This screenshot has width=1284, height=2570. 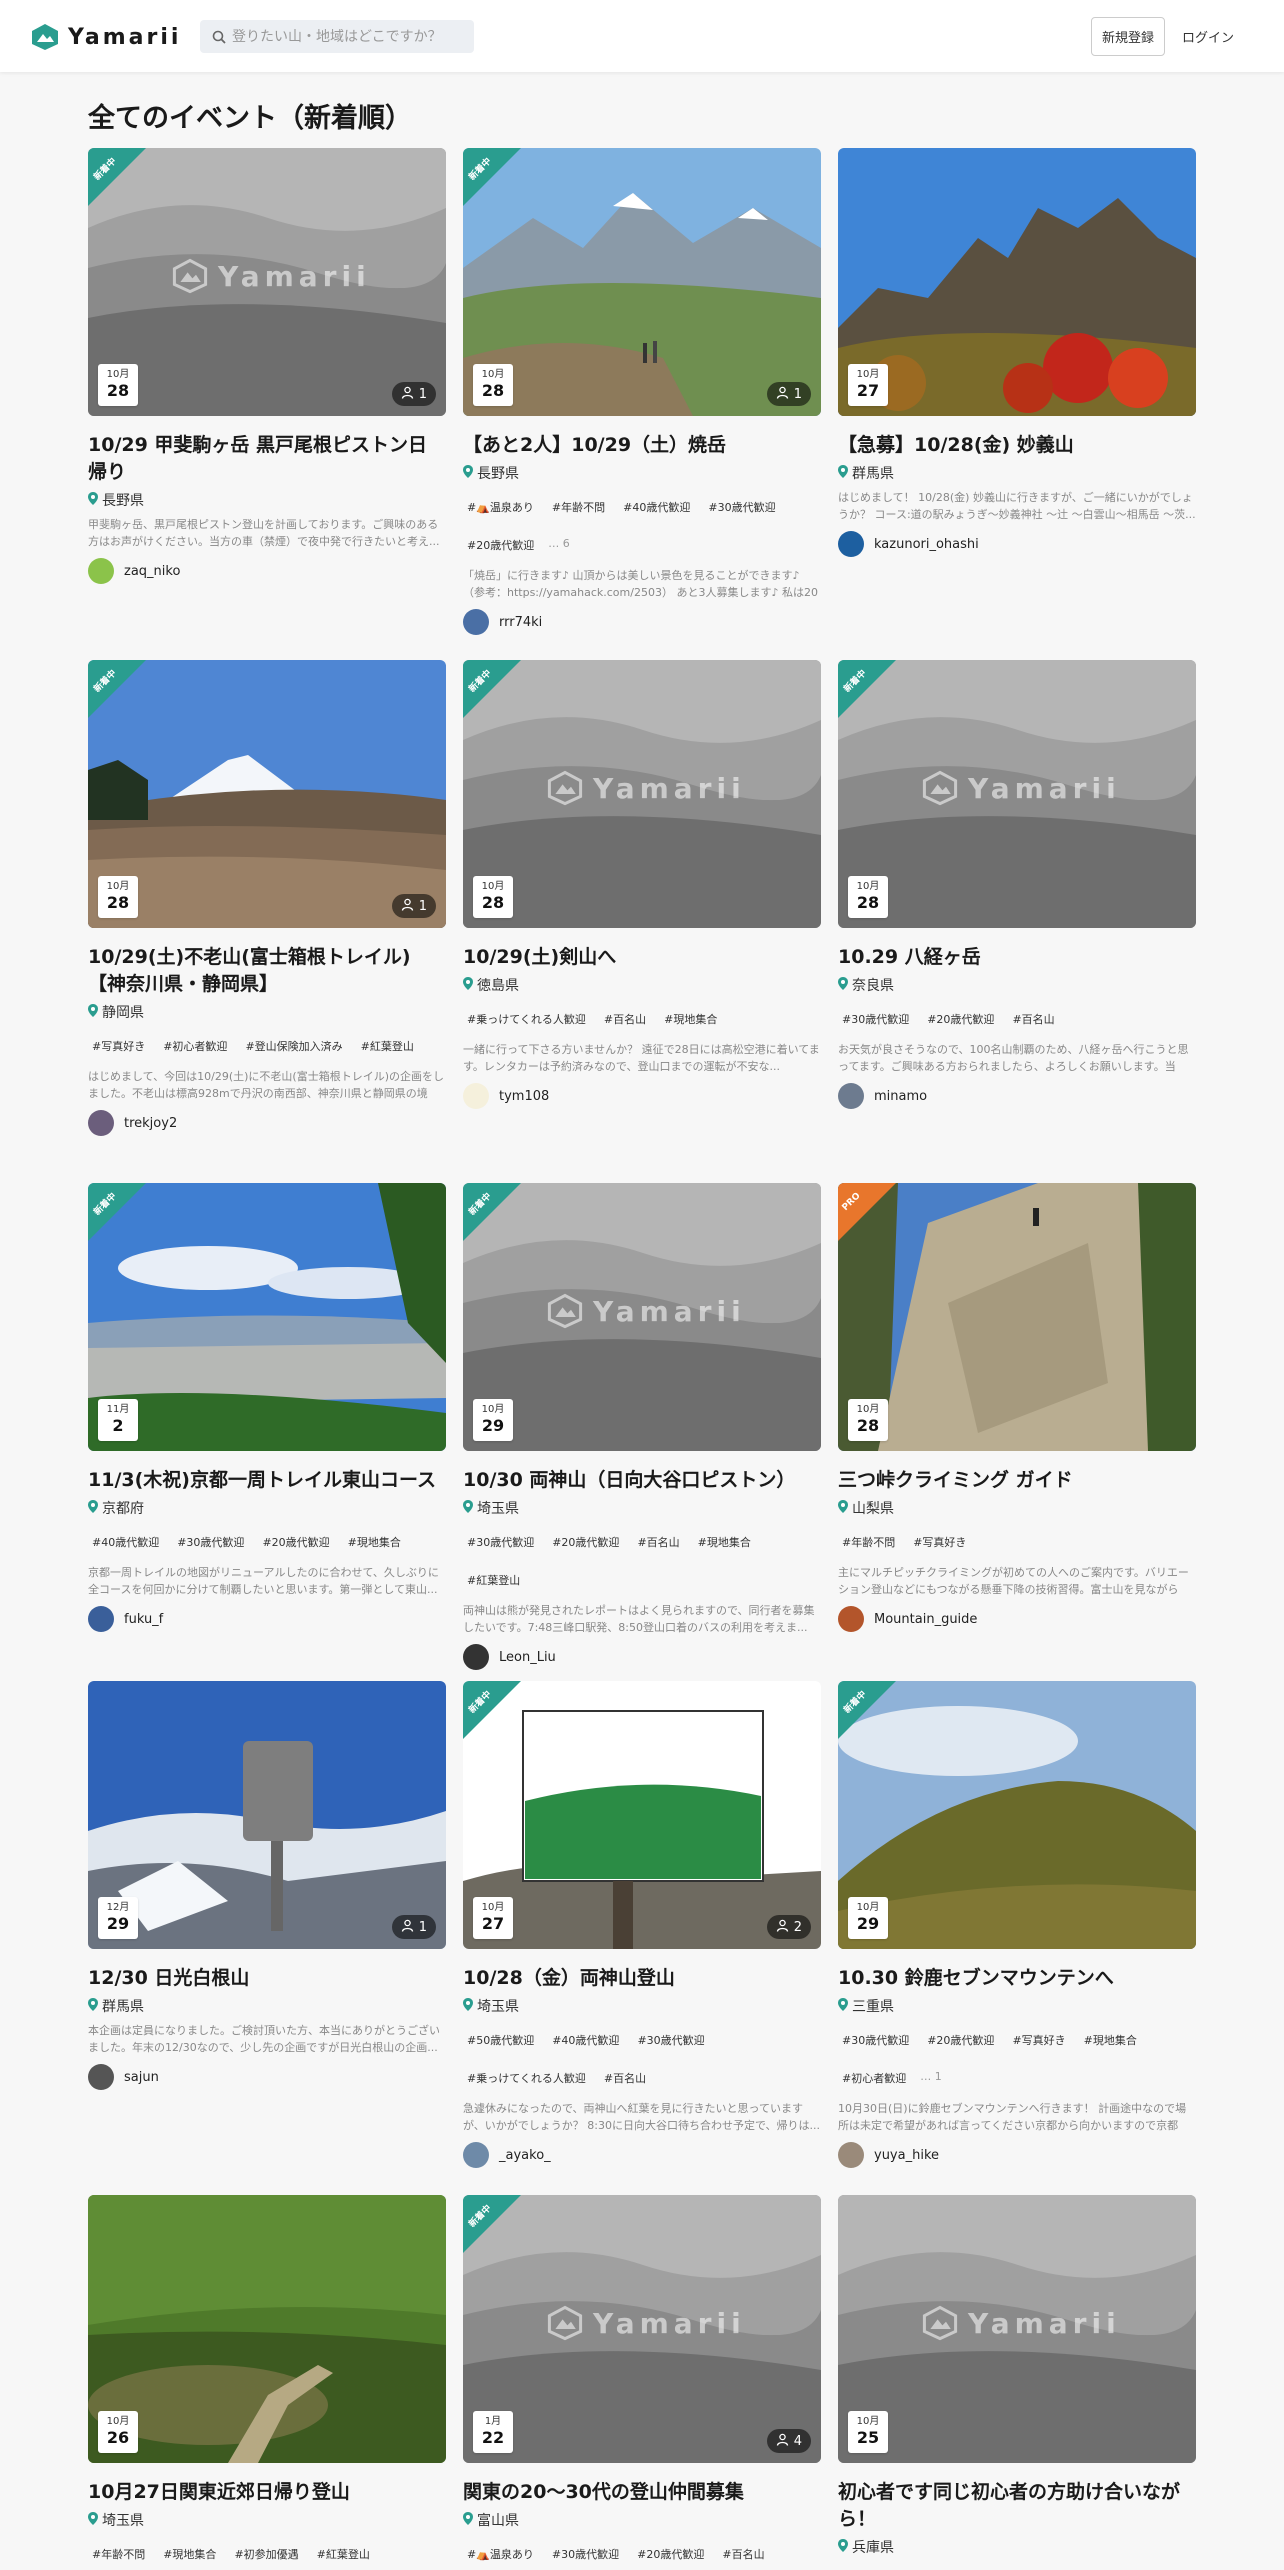 What do you see at coordinates (642, 957) in the screenshot?
I see `event-title: 10/29(土)剣山へ` at bounding box center [642, 957].